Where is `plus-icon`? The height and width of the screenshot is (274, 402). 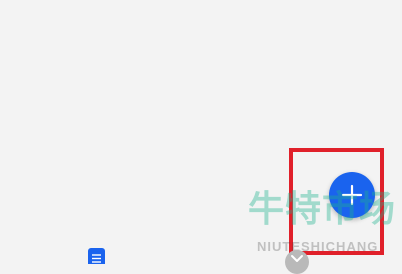
plus-icon is located at coordinates (352, 195).